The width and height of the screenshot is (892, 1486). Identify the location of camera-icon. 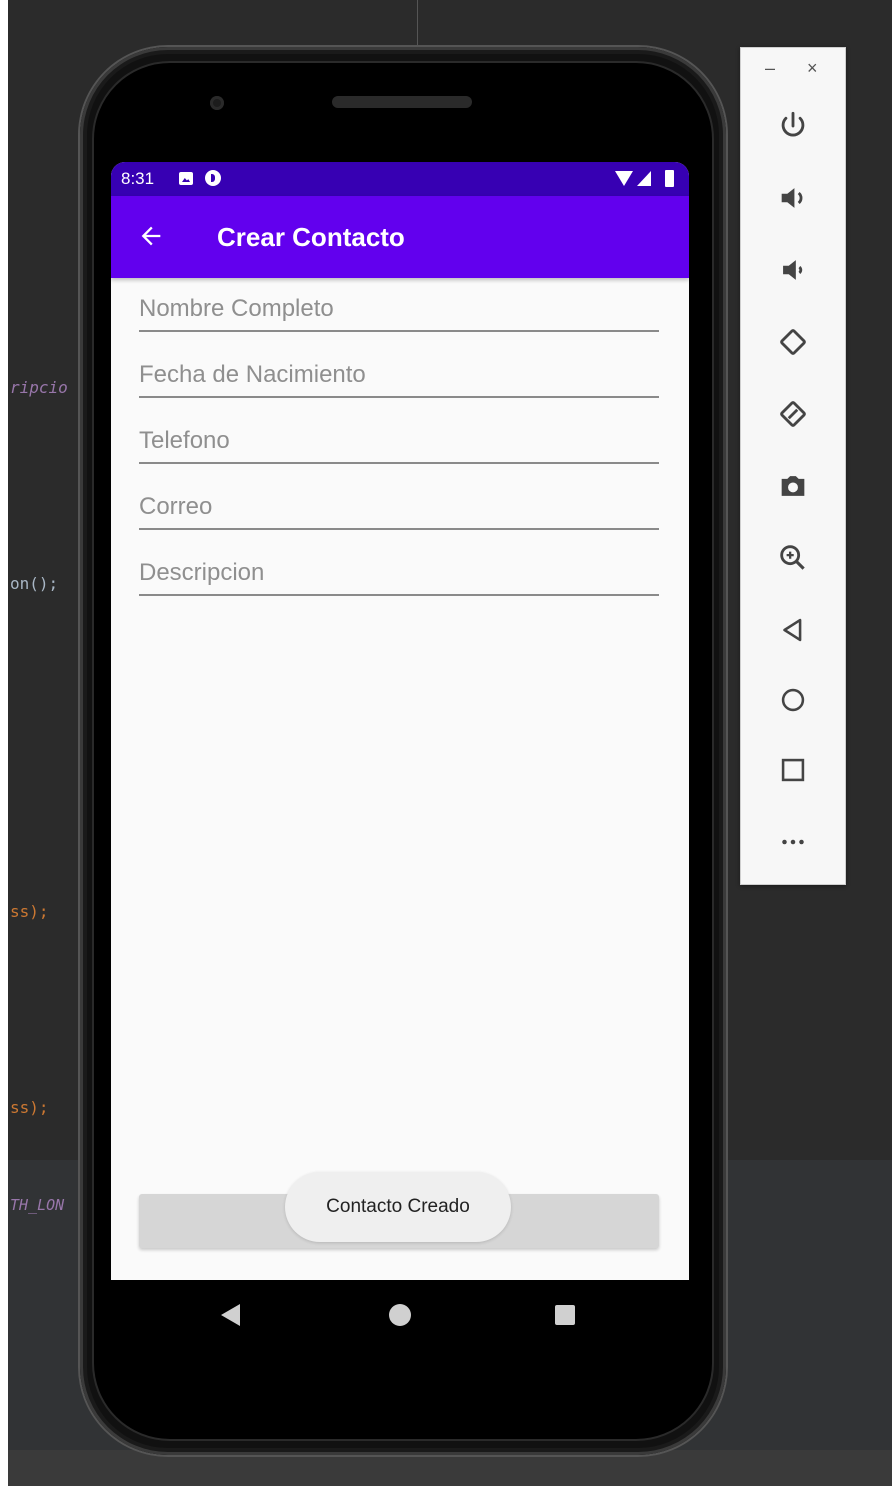
(793, 486).